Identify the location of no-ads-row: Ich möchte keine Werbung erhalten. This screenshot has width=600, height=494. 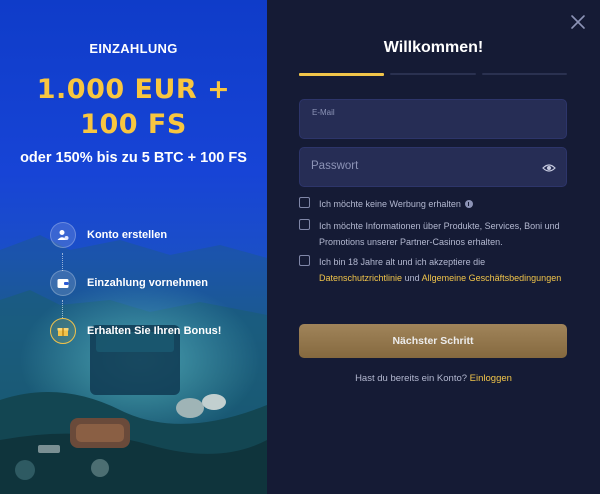
(434, 204).